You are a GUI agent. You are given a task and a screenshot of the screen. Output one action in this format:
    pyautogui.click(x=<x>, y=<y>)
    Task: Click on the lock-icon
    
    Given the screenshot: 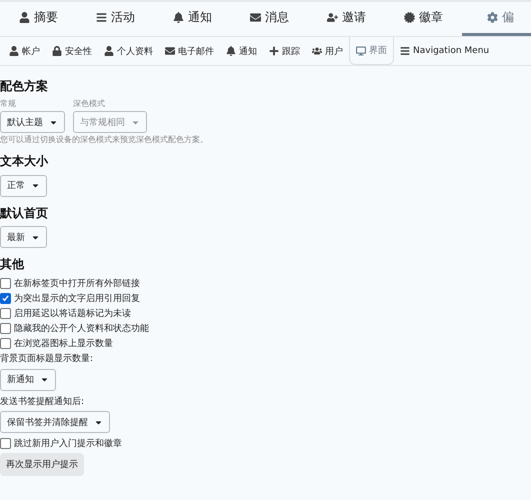 What is the action you would take?
    pyautogui.click(x=57, y=51)
    